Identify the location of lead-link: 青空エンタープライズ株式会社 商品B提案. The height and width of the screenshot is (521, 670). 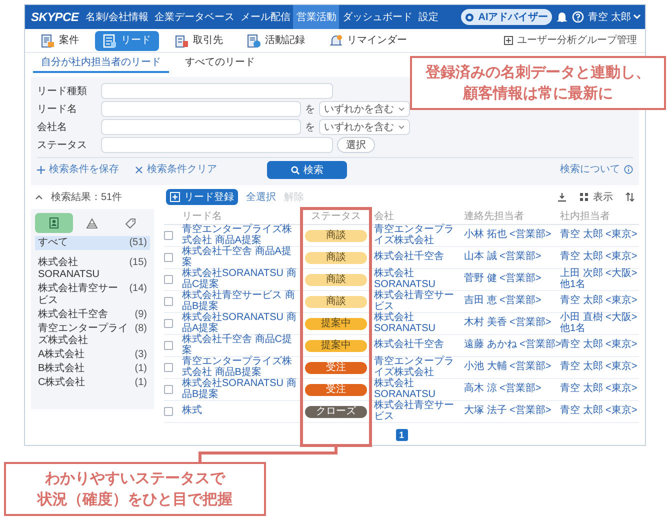
(240, 367).